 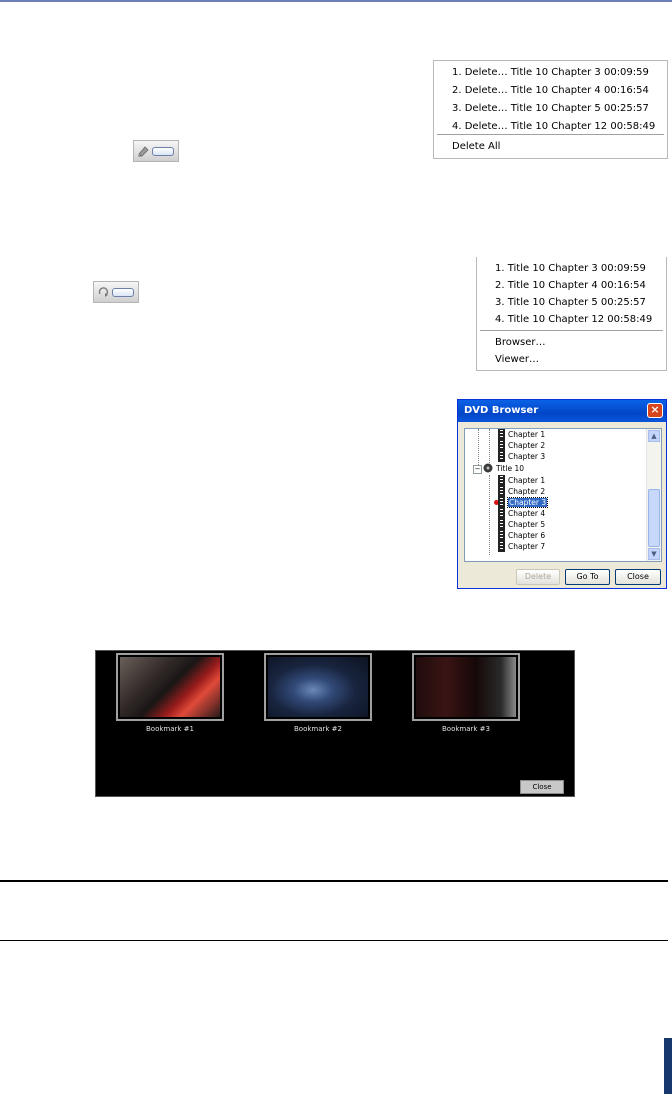 I want to click on menu-item-goto-3: 3. Title 10 Chapter 5 00:25:57, so click(x=570, y=302).